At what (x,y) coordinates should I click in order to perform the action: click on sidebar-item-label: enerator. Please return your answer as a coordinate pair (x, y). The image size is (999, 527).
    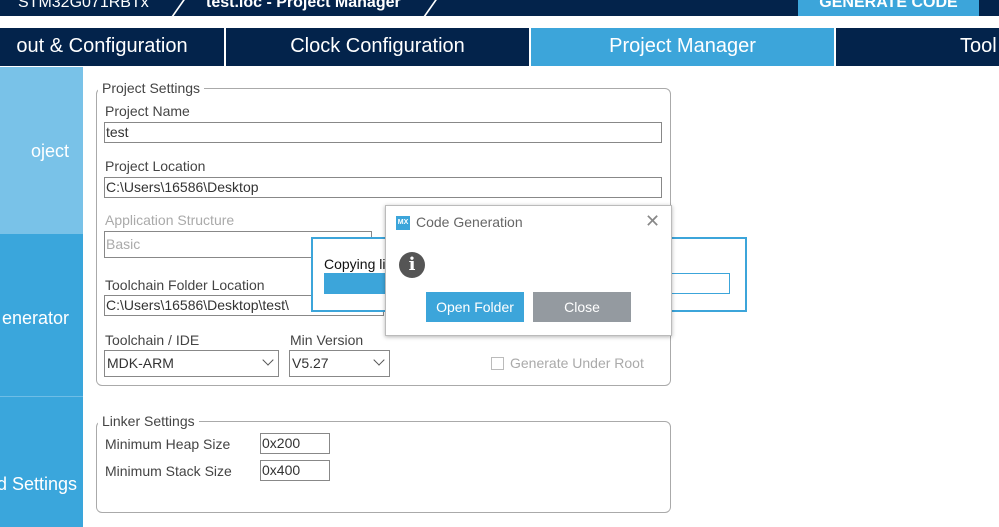
    Looking at the image, I should click on (35, 318).